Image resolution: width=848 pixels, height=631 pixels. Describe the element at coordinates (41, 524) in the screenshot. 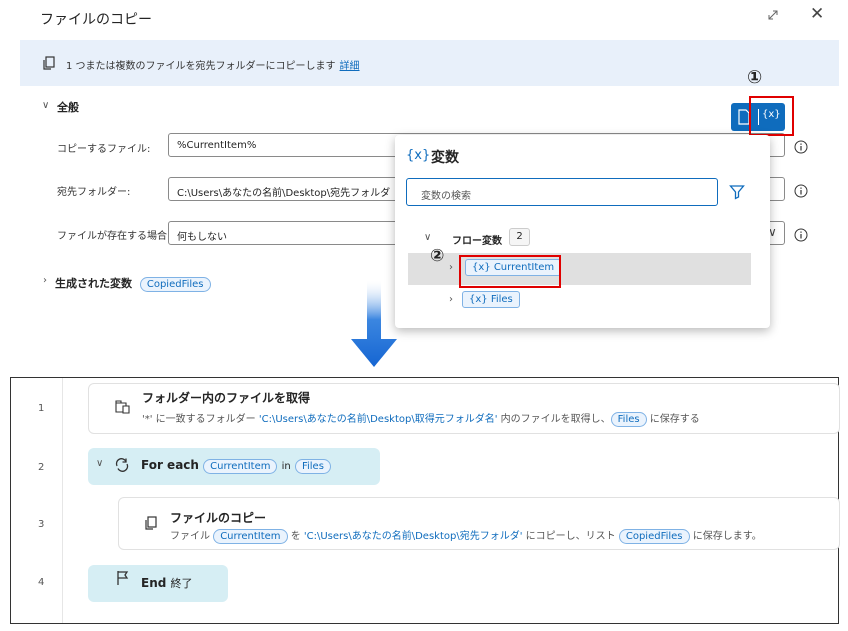

I see `line-number: 3` at that location.